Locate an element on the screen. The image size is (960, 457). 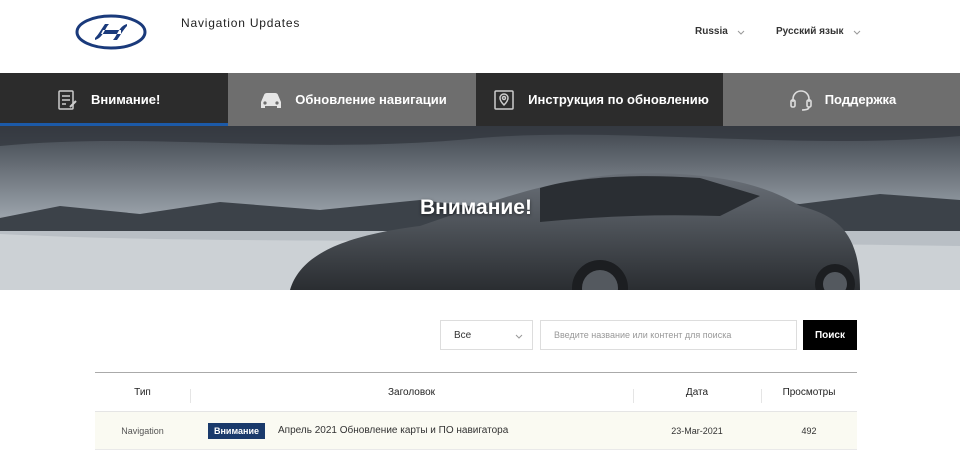
table-header: Тип Заголовок Дата Просмотры is located at coordinates (476, 392).